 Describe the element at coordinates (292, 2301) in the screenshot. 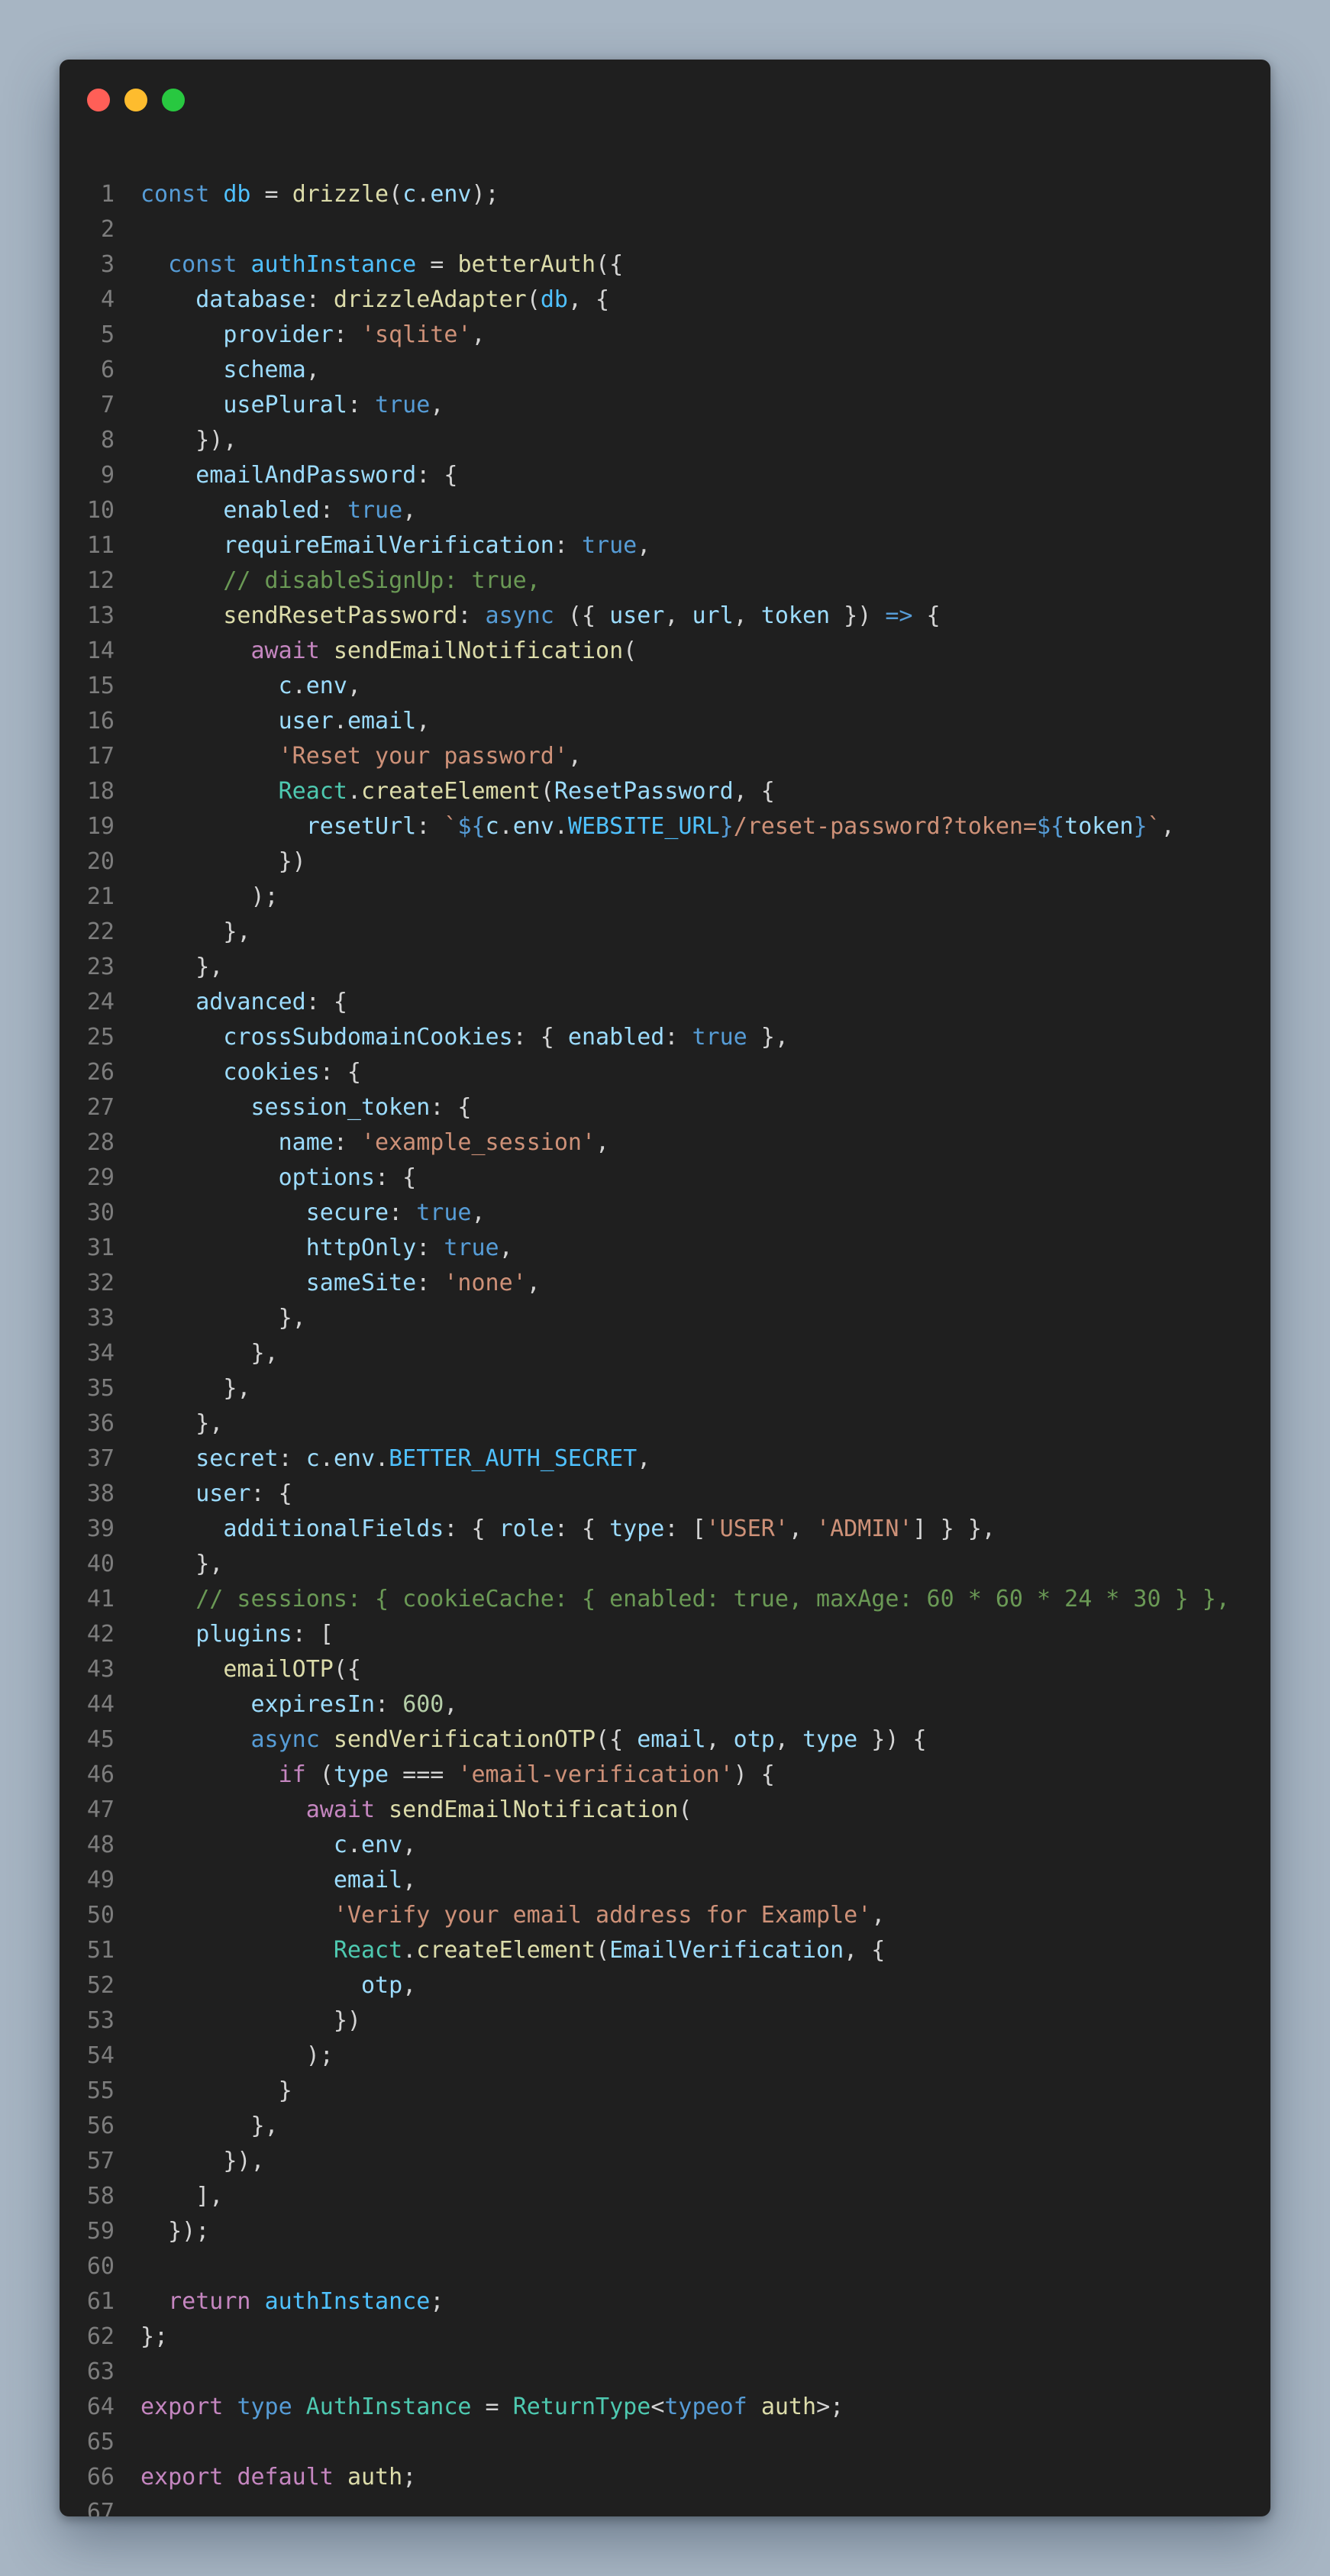

I see `code-text: return authInstance;` at that location.